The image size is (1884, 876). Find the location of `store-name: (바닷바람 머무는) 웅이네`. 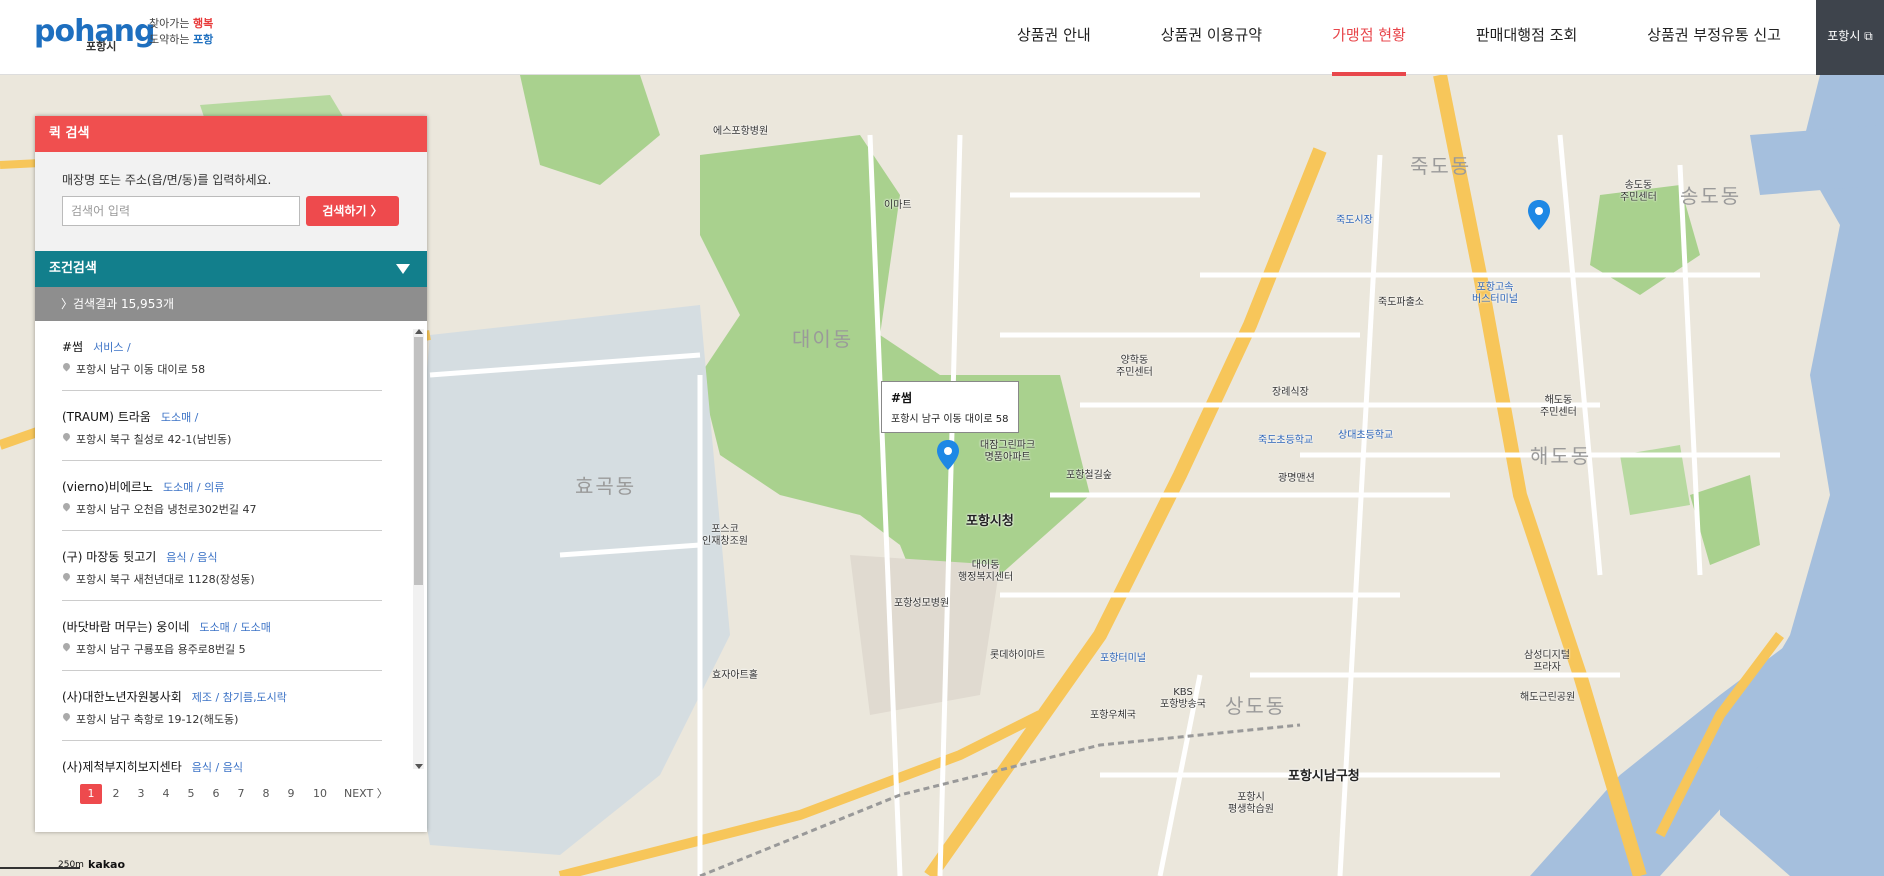

store-name: (바닷바람 머무는) 웅이네 is located at coordinates (126, 627).